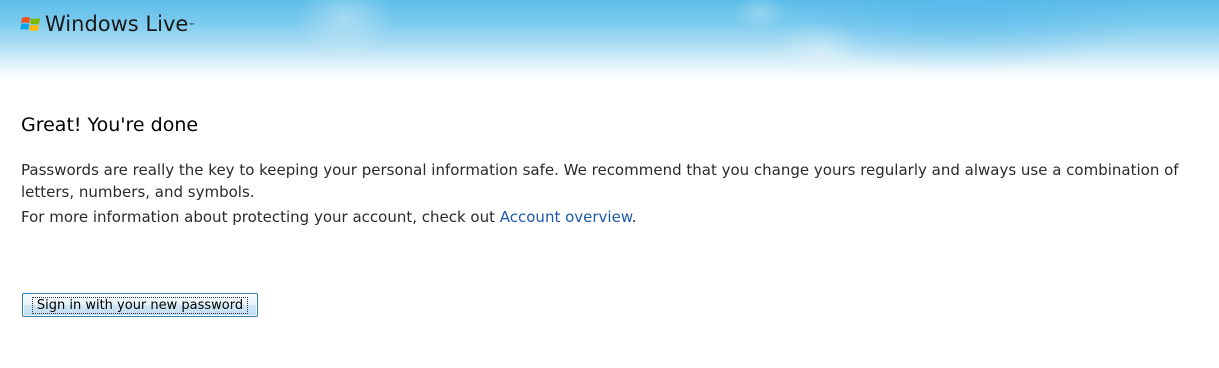 This screenshot has width=1219, height=368. What do you see at coordinates (30, 24) in the screenshot?
I see `windows-flag-icon` at bounding box center [30, 24].